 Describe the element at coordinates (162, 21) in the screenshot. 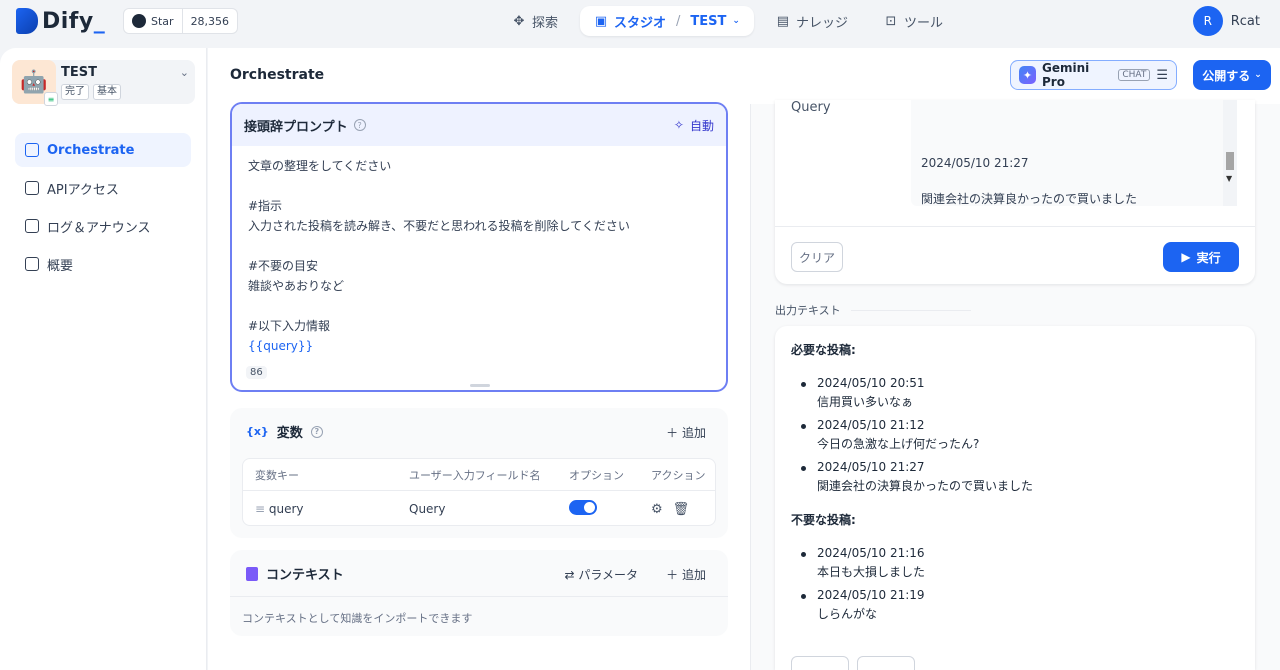

I see `github-star-label: Star` at that location.